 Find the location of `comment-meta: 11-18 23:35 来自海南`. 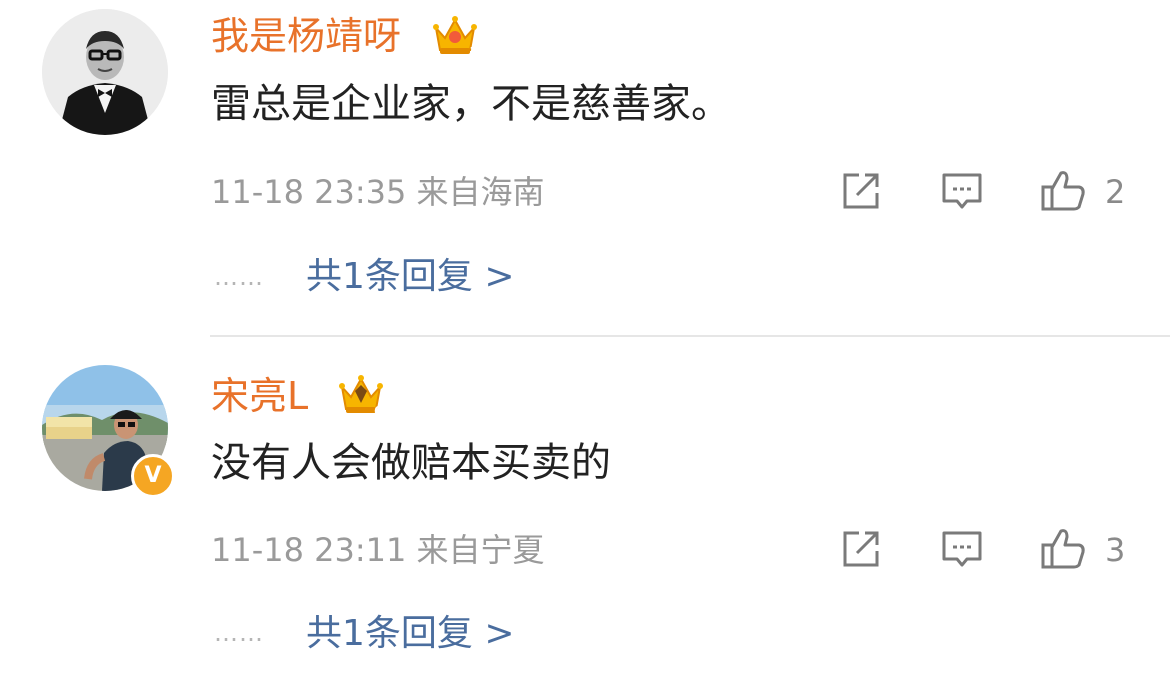

comment-meta: 11-18 23:35 来自海南 is located at coordinates (378, 192).